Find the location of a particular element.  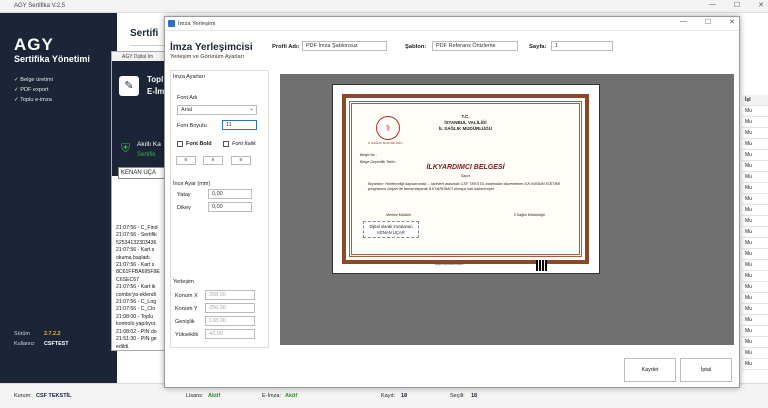

konum-x-input: 208,00 is located at coordinates (230, 295).